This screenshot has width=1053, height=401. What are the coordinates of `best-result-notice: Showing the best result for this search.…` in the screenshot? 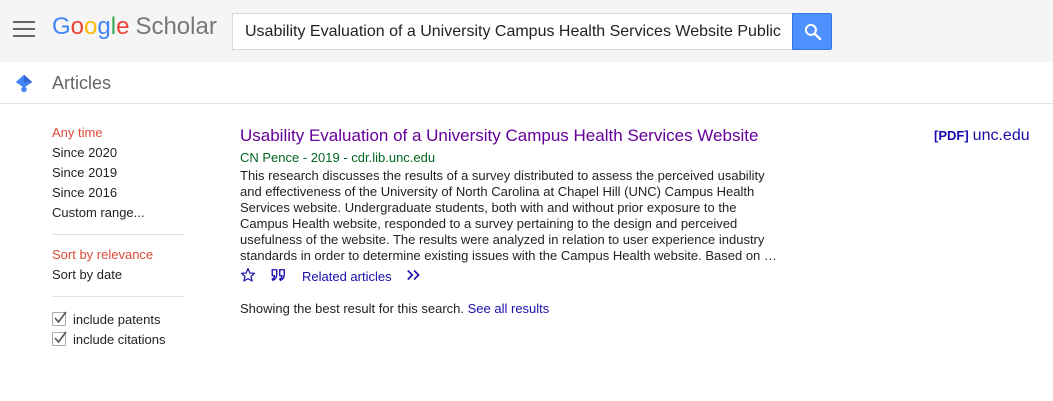 It's located at (394, 308).